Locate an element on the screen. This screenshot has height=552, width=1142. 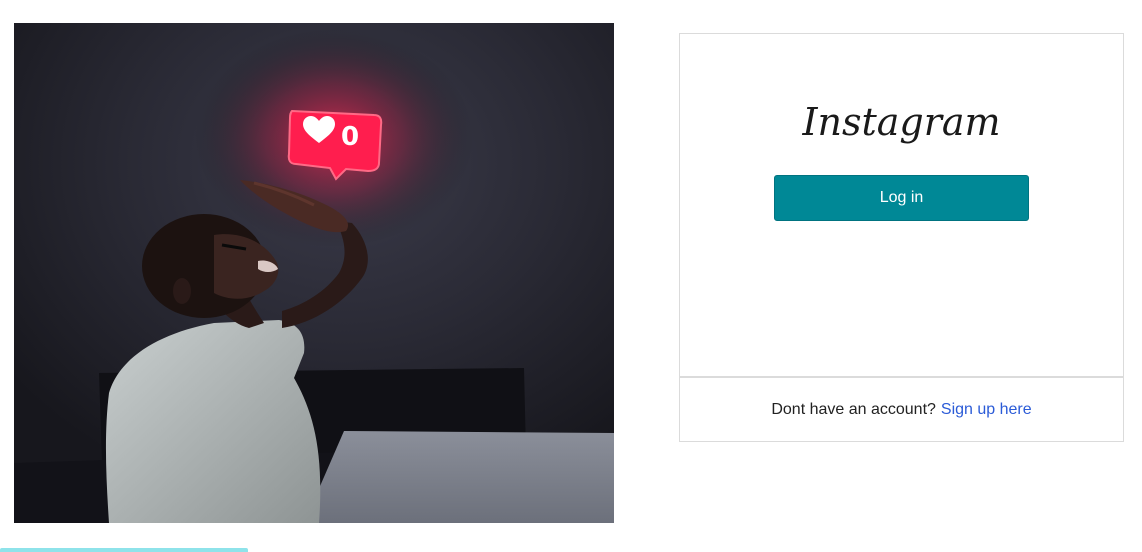
signup-prompt: Dont have an account? is located at coordinates (853, 409).